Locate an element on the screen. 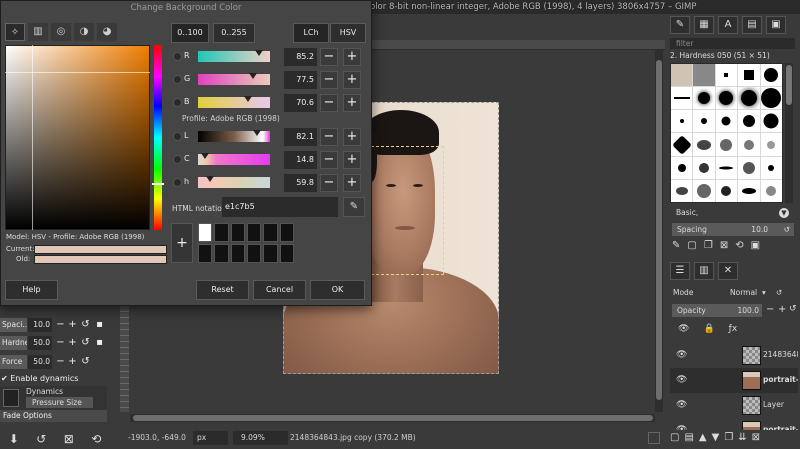  brush-filter-input: filter is located at coordinates (732, 43).